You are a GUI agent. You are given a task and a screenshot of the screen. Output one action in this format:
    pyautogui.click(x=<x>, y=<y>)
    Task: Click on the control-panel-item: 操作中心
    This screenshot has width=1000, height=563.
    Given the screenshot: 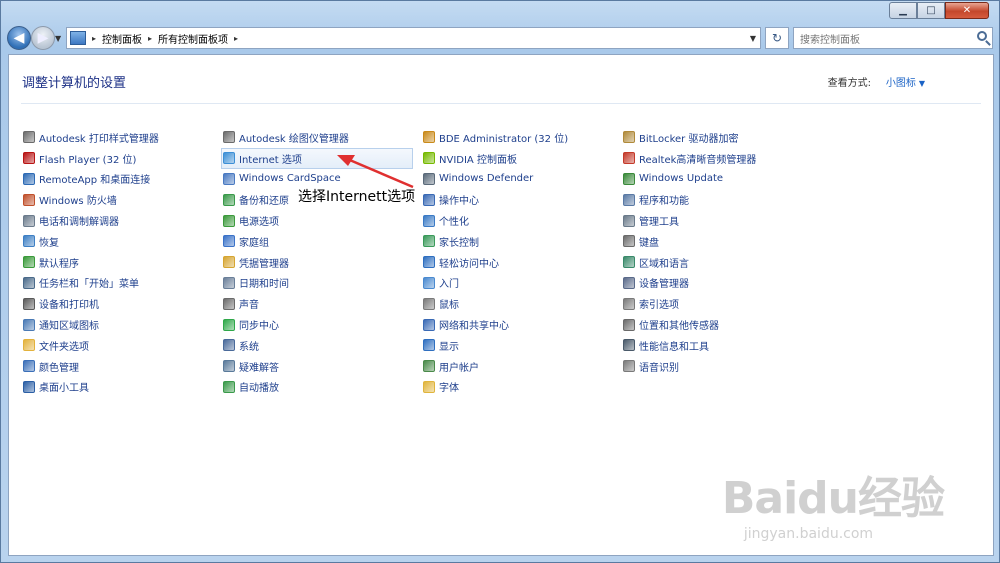 What is the action you would take?
    pyautogui.click(x=495, y=199)
    